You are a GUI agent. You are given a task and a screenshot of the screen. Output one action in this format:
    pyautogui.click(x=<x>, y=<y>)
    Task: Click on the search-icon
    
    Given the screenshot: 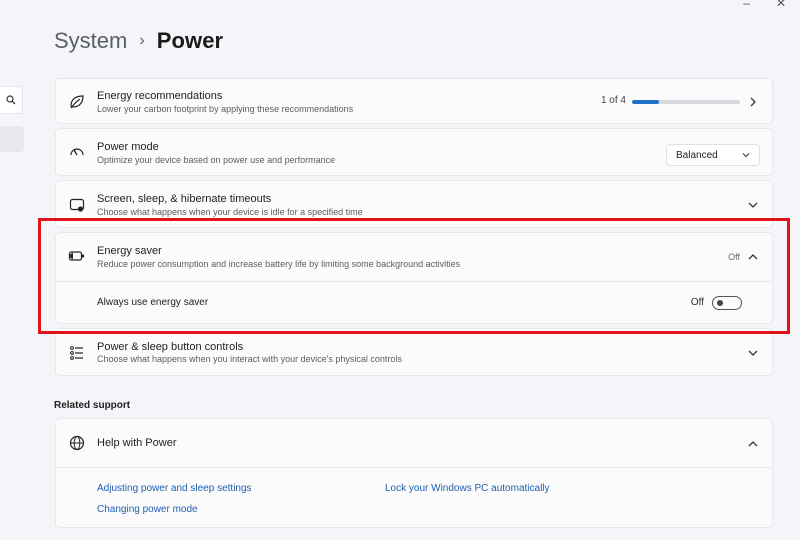 What is the action you would take?
    pyautogui.click(x=11, y=100)
    